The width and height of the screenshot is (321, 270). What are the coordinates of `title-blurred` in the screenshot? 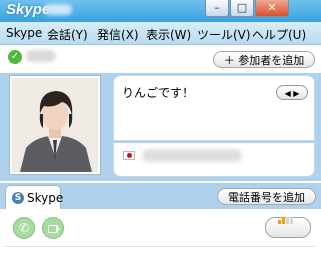 It's located at (58, 9).